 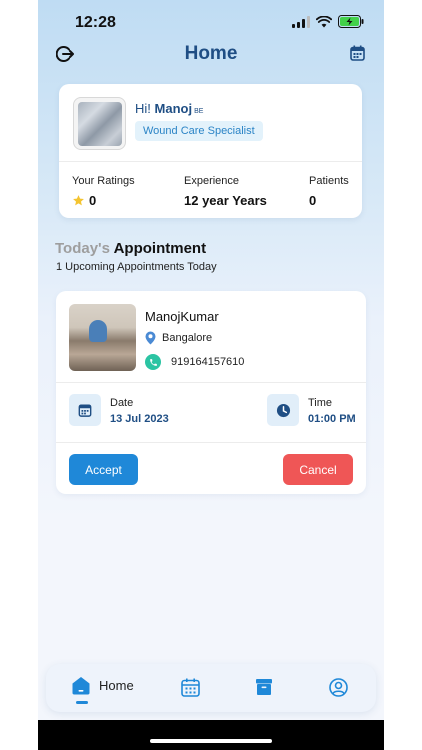 I want to click on battery-charging-icon, so click(x=351, y=21).